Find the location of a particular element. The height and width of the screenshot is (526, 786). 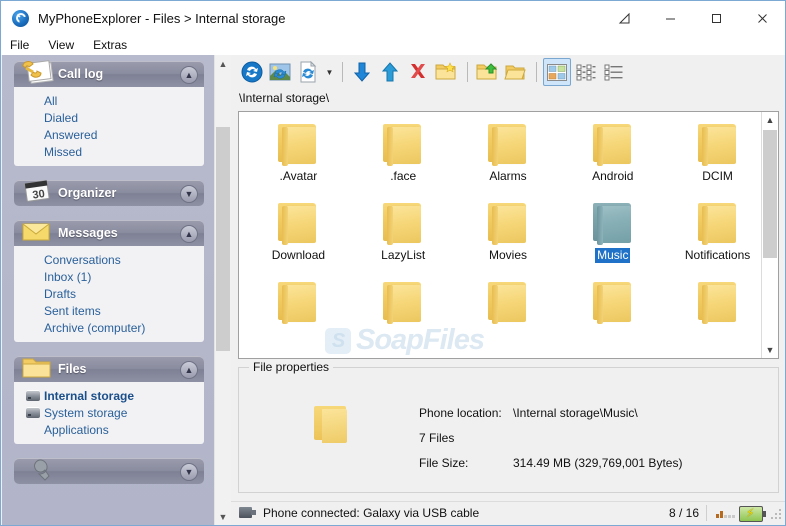

file-list-scrollbar: ▲ ▼ is located at coordinates (769, 235).